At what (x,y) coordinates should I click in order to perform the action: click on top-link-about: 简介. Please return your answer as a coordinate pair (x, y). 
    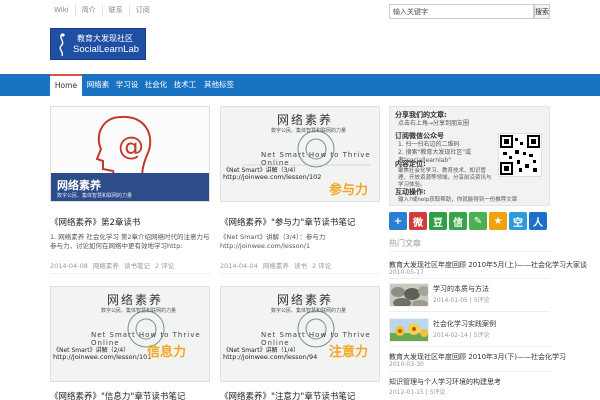
    Looking at the image, I should click on (88, 10).